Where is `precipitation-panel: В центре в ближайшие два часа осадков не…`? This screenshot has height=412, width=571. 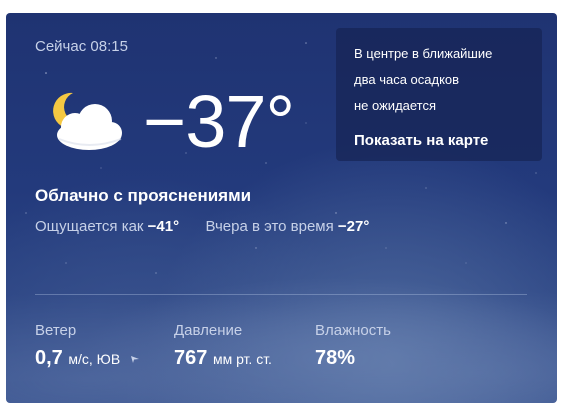 precipitation-panel: В центре в ближайшие два часа осадков не… is located at coordinates (439, 94).